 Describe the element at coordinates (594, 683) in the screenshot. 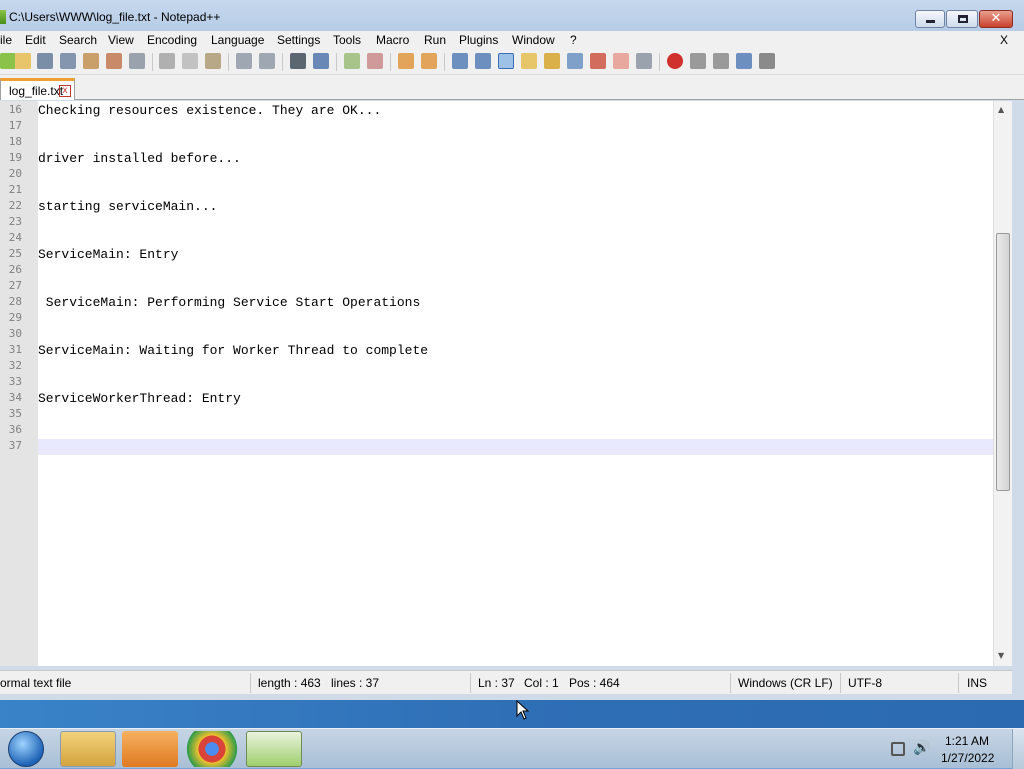

I see `status-position: Pos : 464` at that location.